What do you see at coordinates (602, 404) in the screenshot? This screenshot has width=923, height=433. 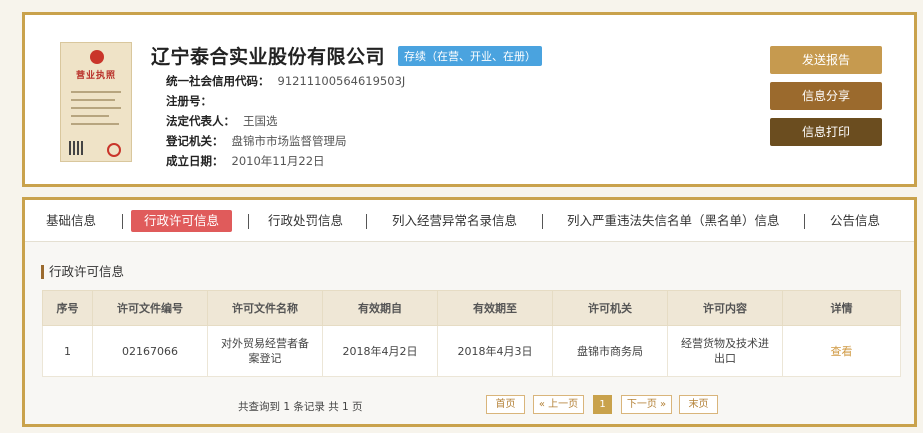 I see `current-page: 1` at bounding box center [602, 404].